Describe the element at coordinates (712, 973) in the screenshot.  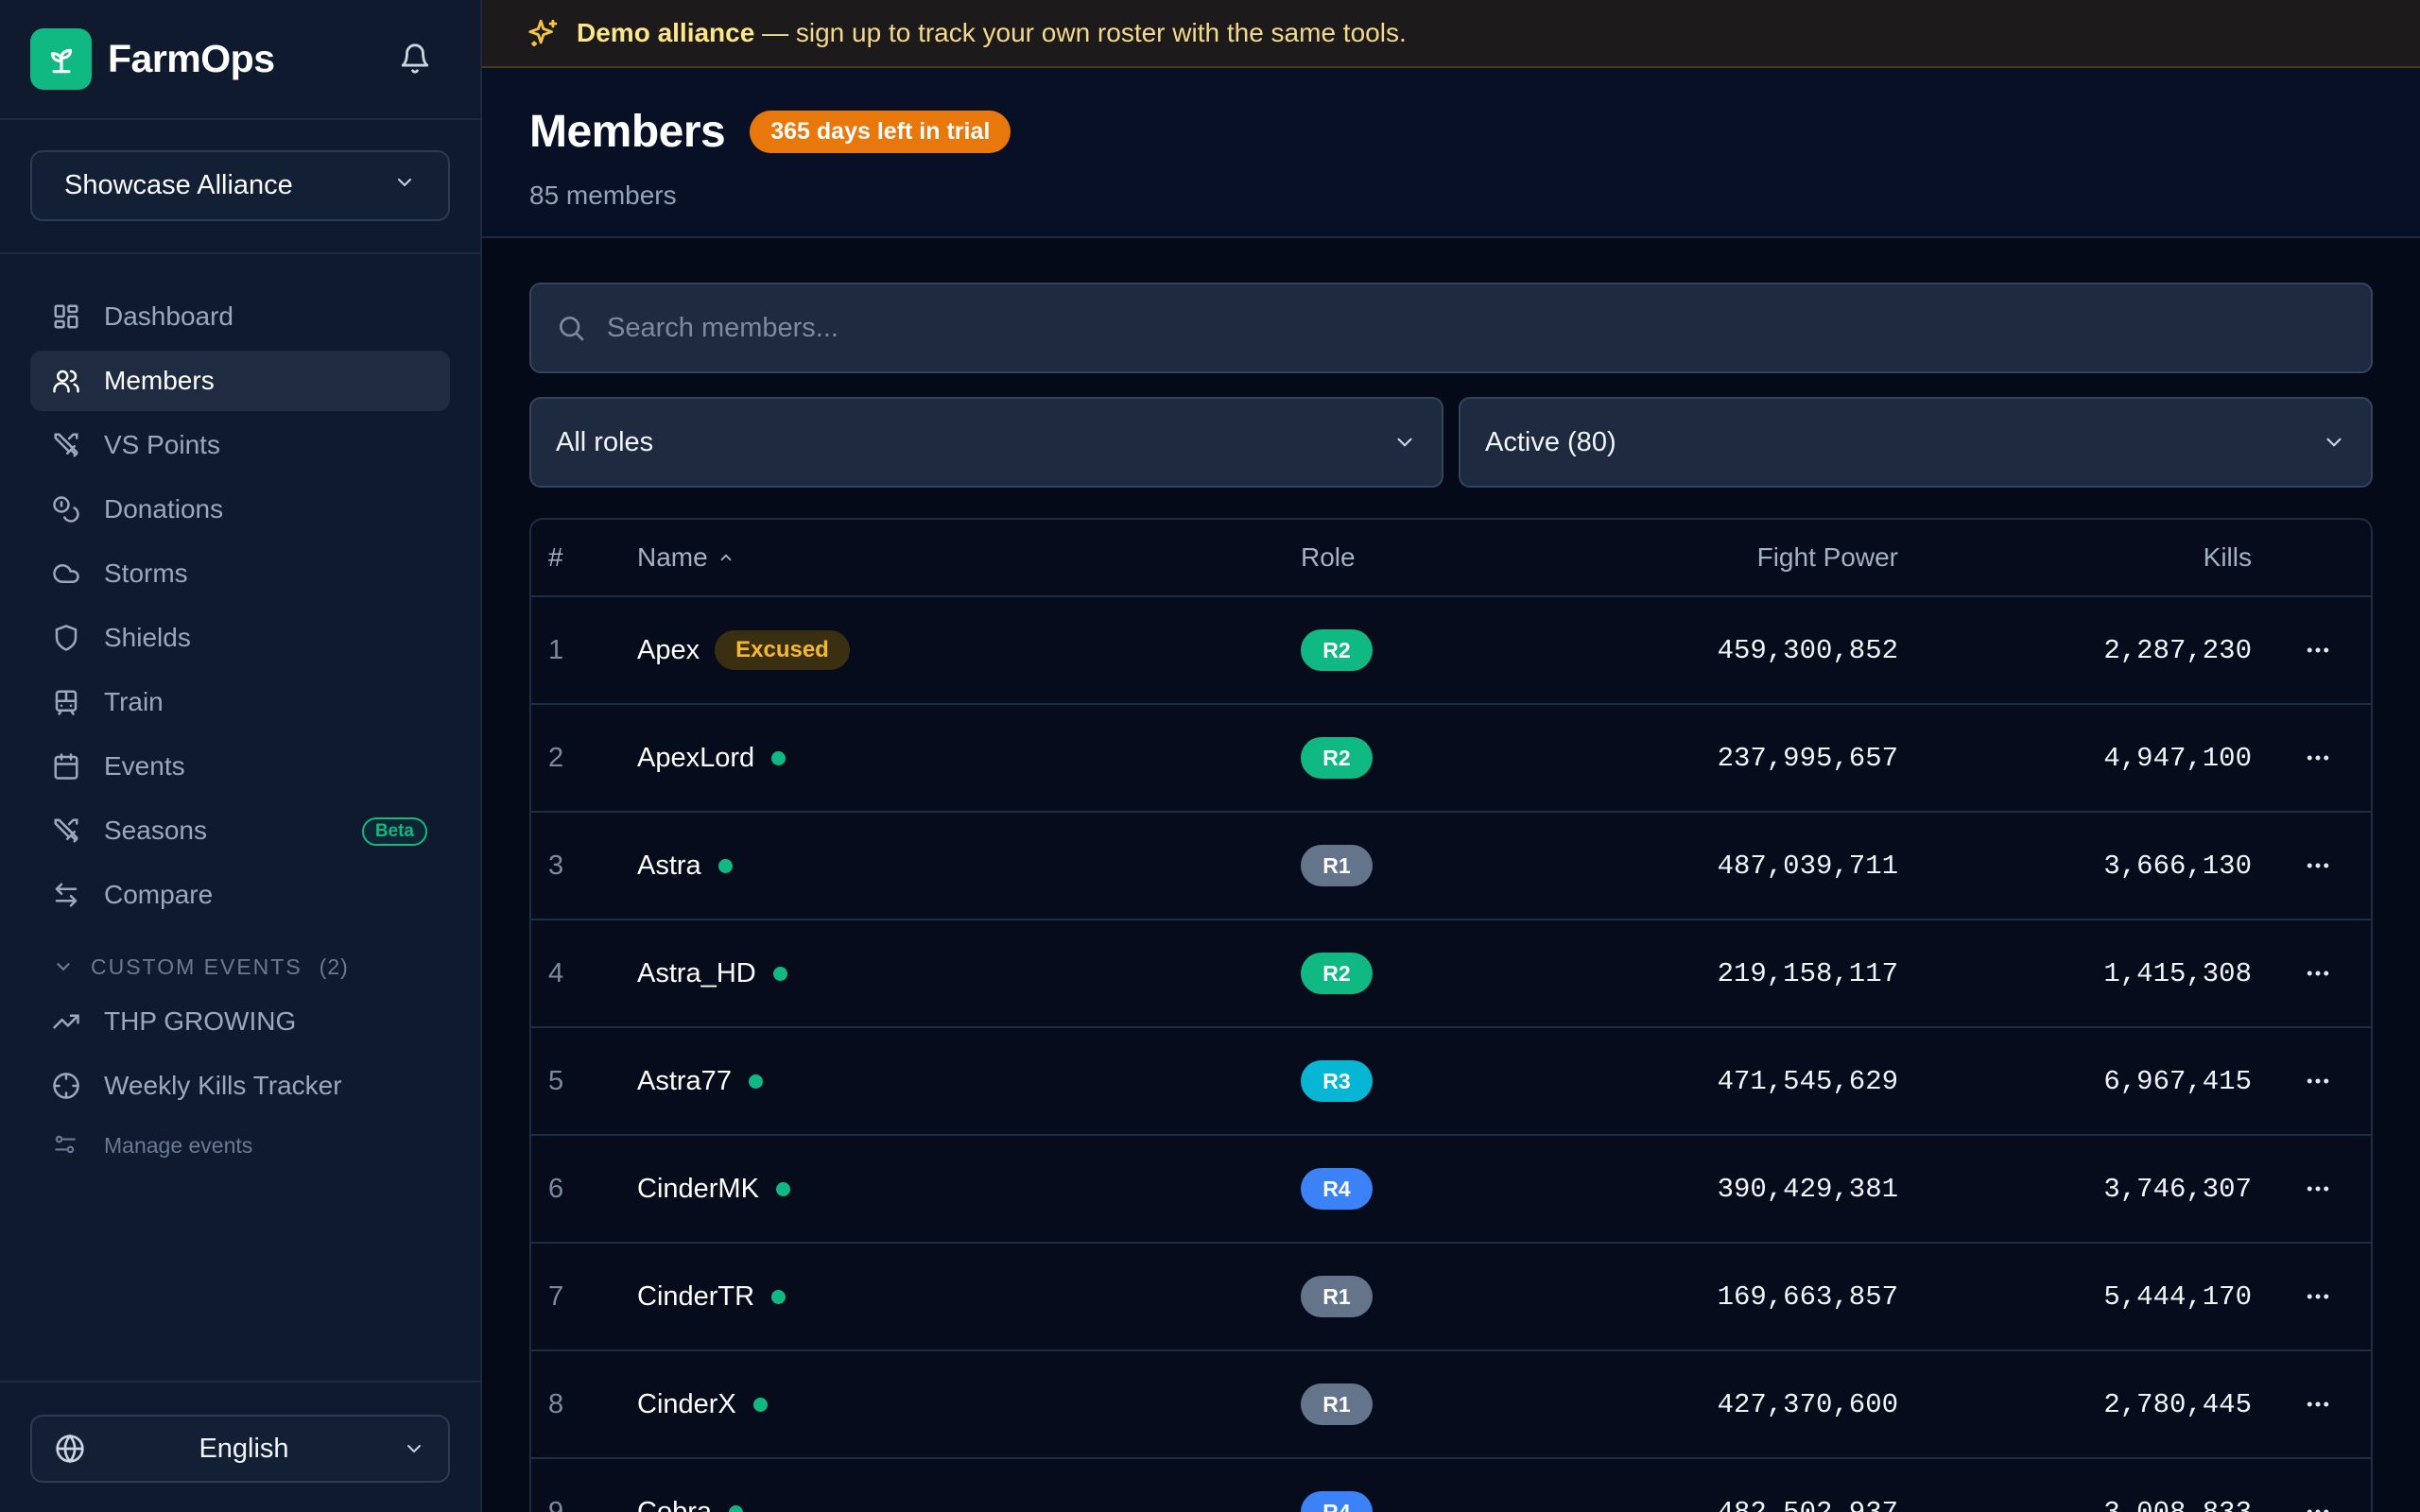
I see `member-name-cell: Astra_HD` at that location.